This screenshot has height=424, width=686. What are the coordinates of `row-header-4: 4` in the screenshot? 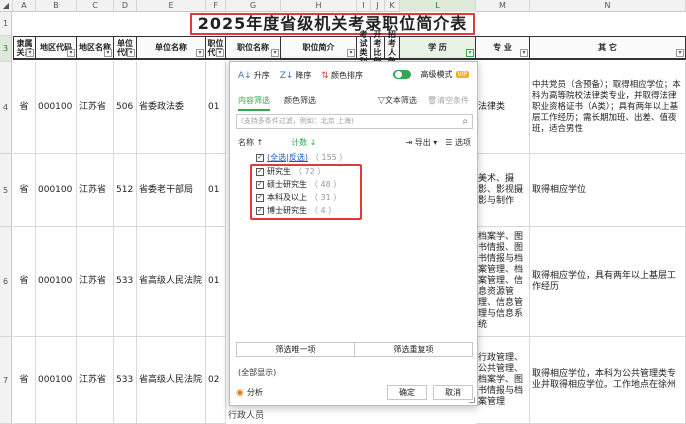 It's located at (6, 108).